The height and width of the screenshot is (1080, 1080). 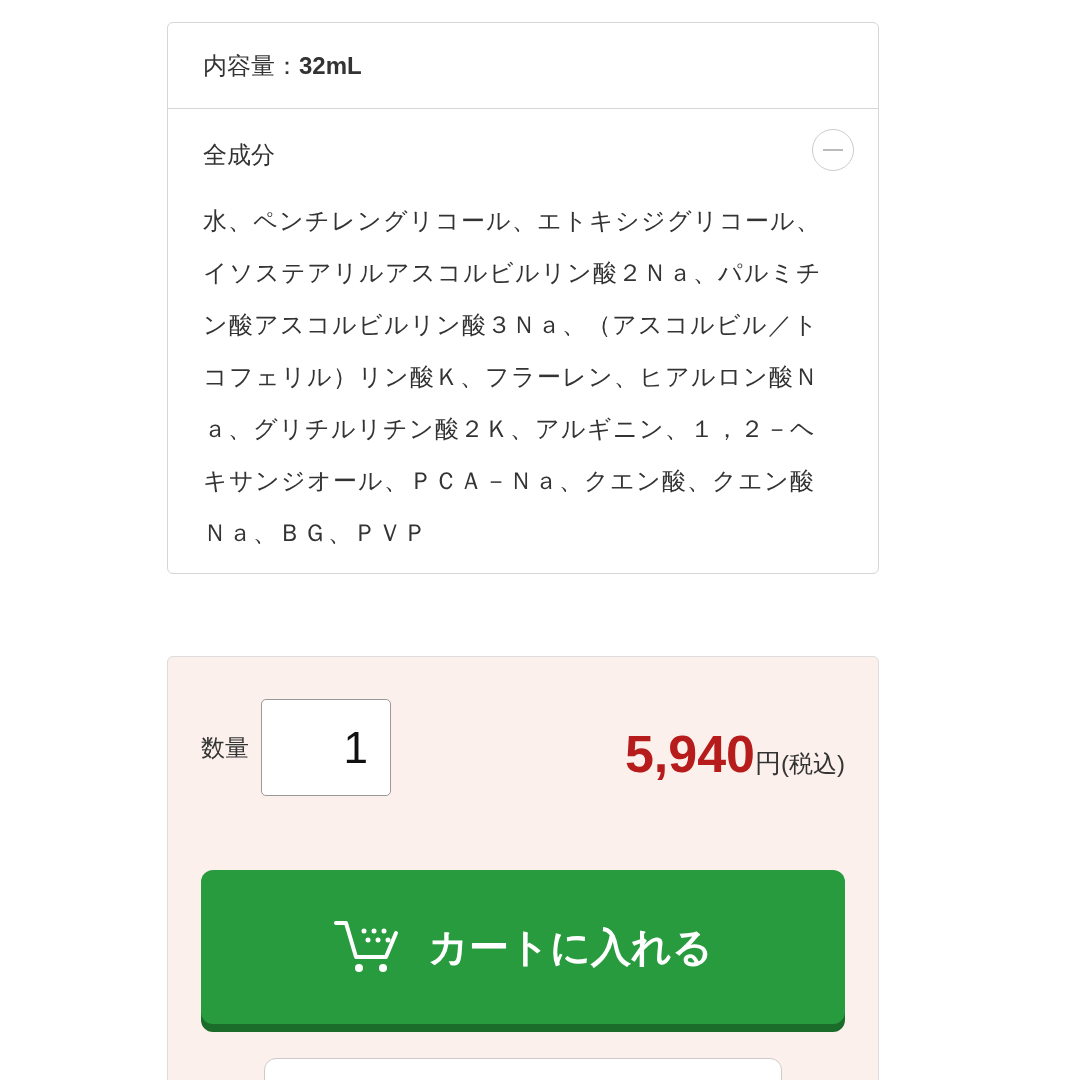 I want to click on quantity-field: 1, so click(x=326, y=747).